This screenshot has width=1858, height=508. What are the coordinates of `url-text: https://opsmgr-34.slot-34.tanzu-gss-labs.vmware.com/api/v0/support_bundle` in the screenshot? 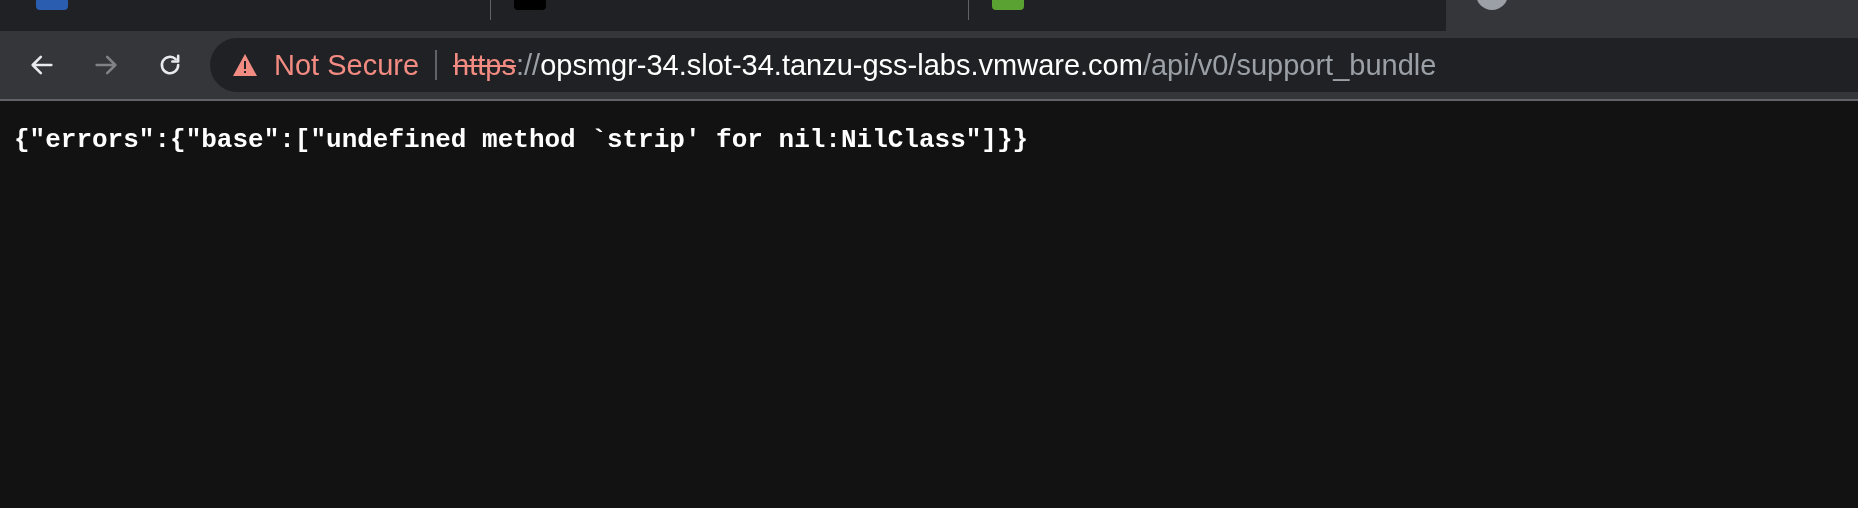 It's located at (945, 65).